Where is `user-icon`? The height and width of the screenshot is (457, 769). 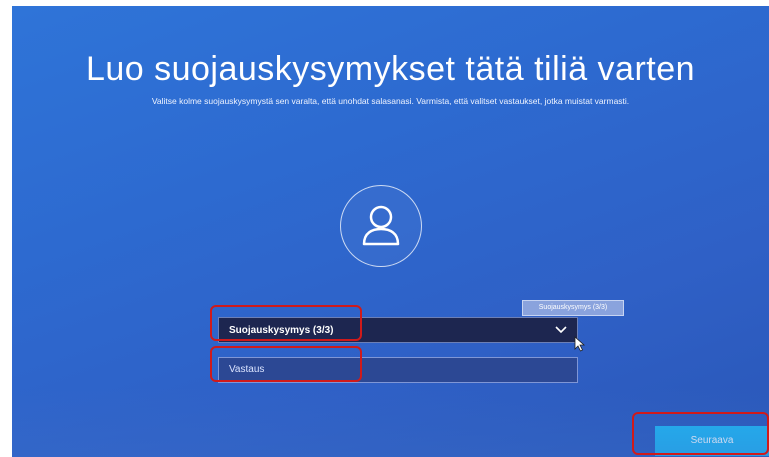 user-icon is located at coordinates (381, 225).